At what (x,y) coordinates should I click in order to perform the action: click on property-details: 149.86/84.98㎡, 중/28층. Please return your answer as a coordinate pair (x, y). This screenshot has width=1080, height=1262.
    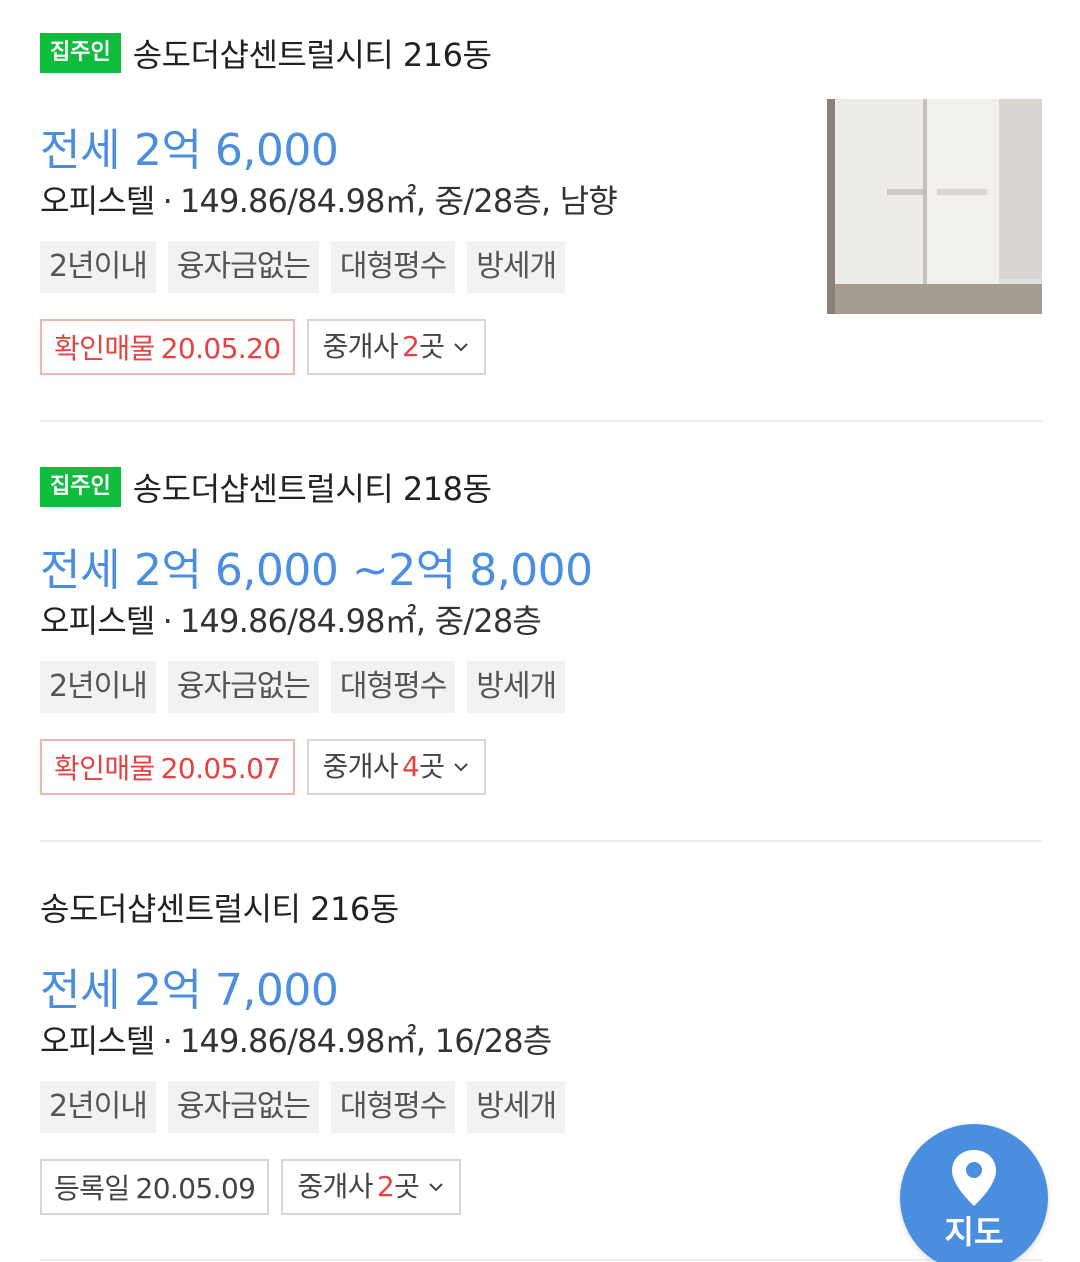
    Looking at the image, I should click on (360, 621).